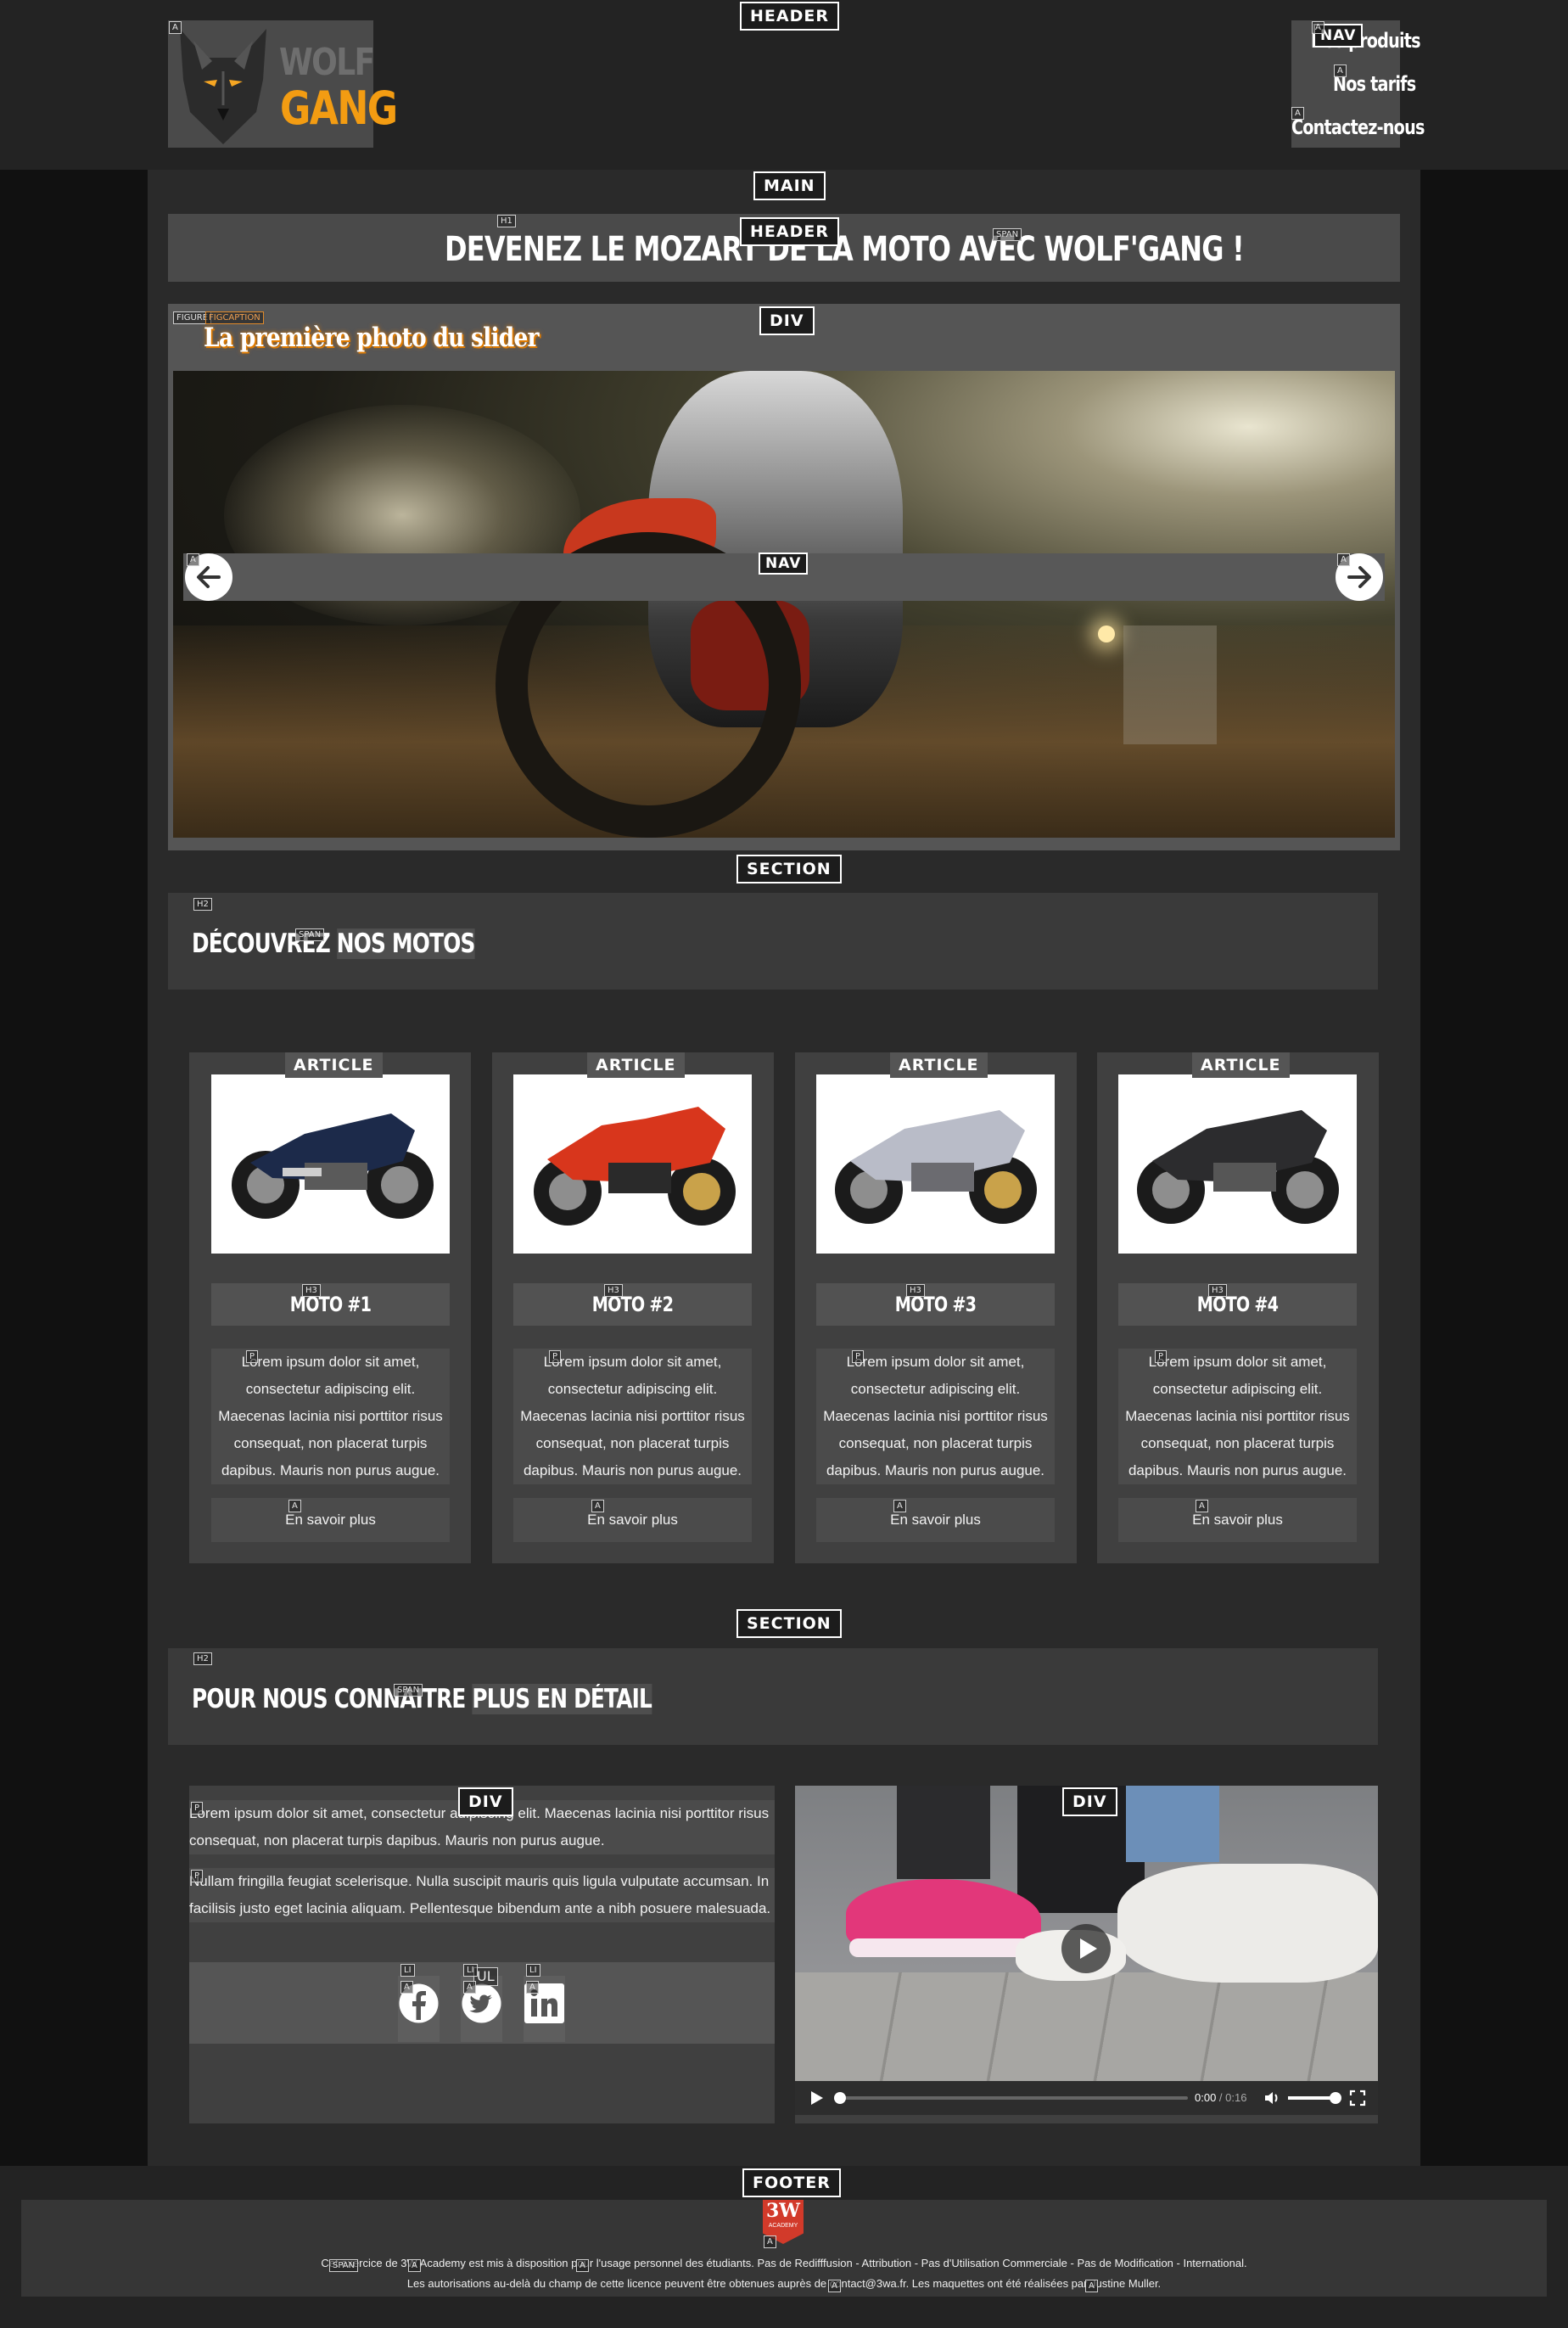 The height and width of the screenshot is (2328, 1568). What do you see at coordinates (945, 1948) in the screenshot?
I see `video-shoe-pink-sole` at bounding box center [945, 1948].